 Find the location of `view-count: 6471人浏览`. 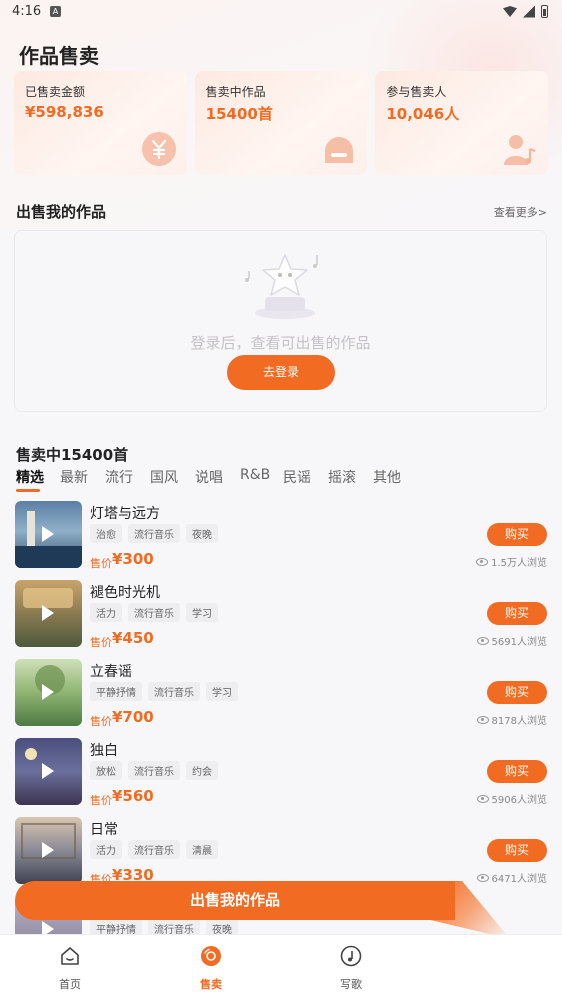

view-count: 6471人浏览 is located at coordinates (511, 877).